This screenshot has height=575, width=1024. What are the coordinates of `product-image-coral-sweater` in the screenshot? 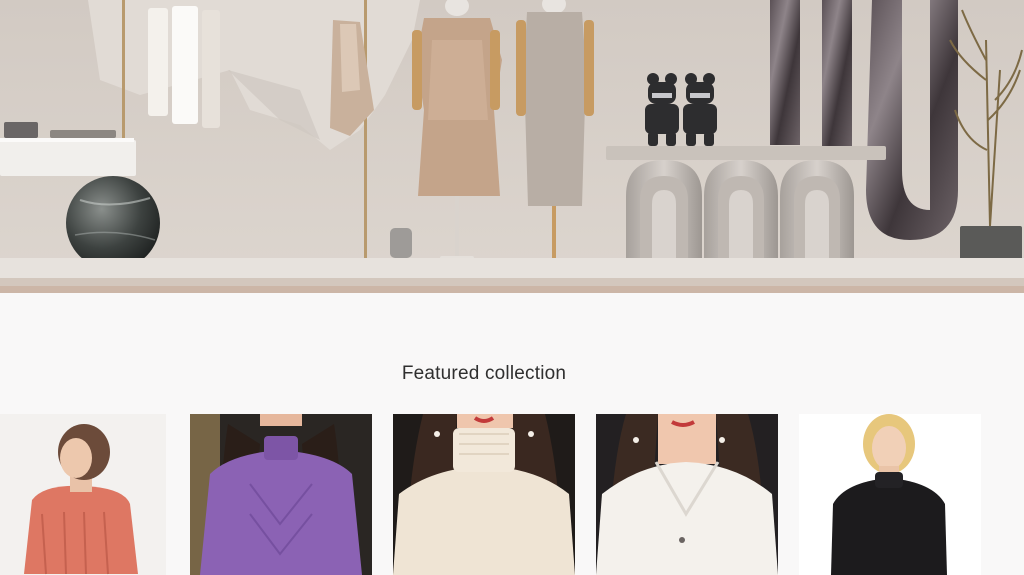 It's located at (83, 494).